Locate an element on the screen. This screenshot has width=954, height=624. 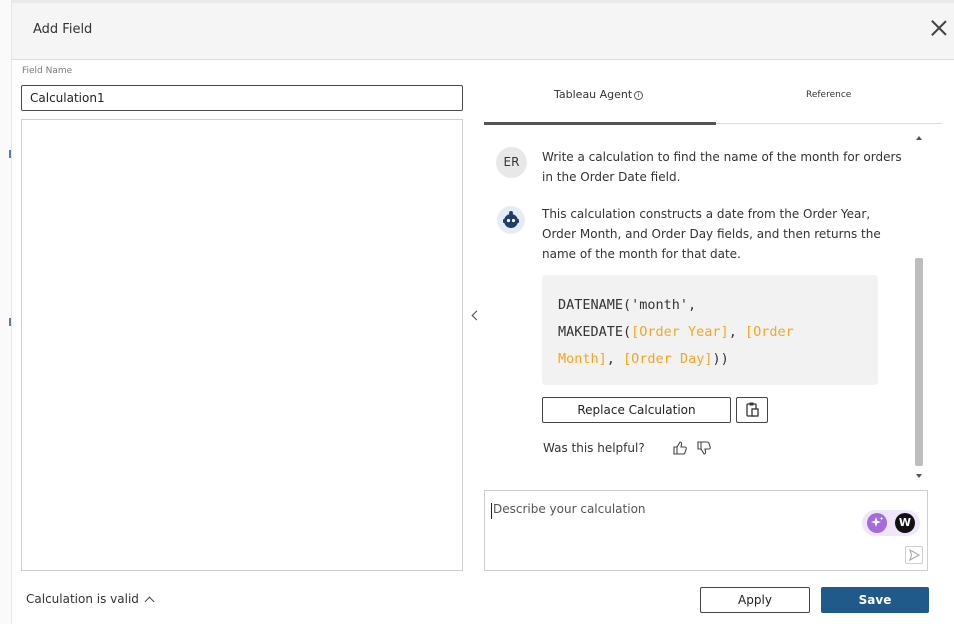
thumbs-up-icon is located at coordinates (680, 448).